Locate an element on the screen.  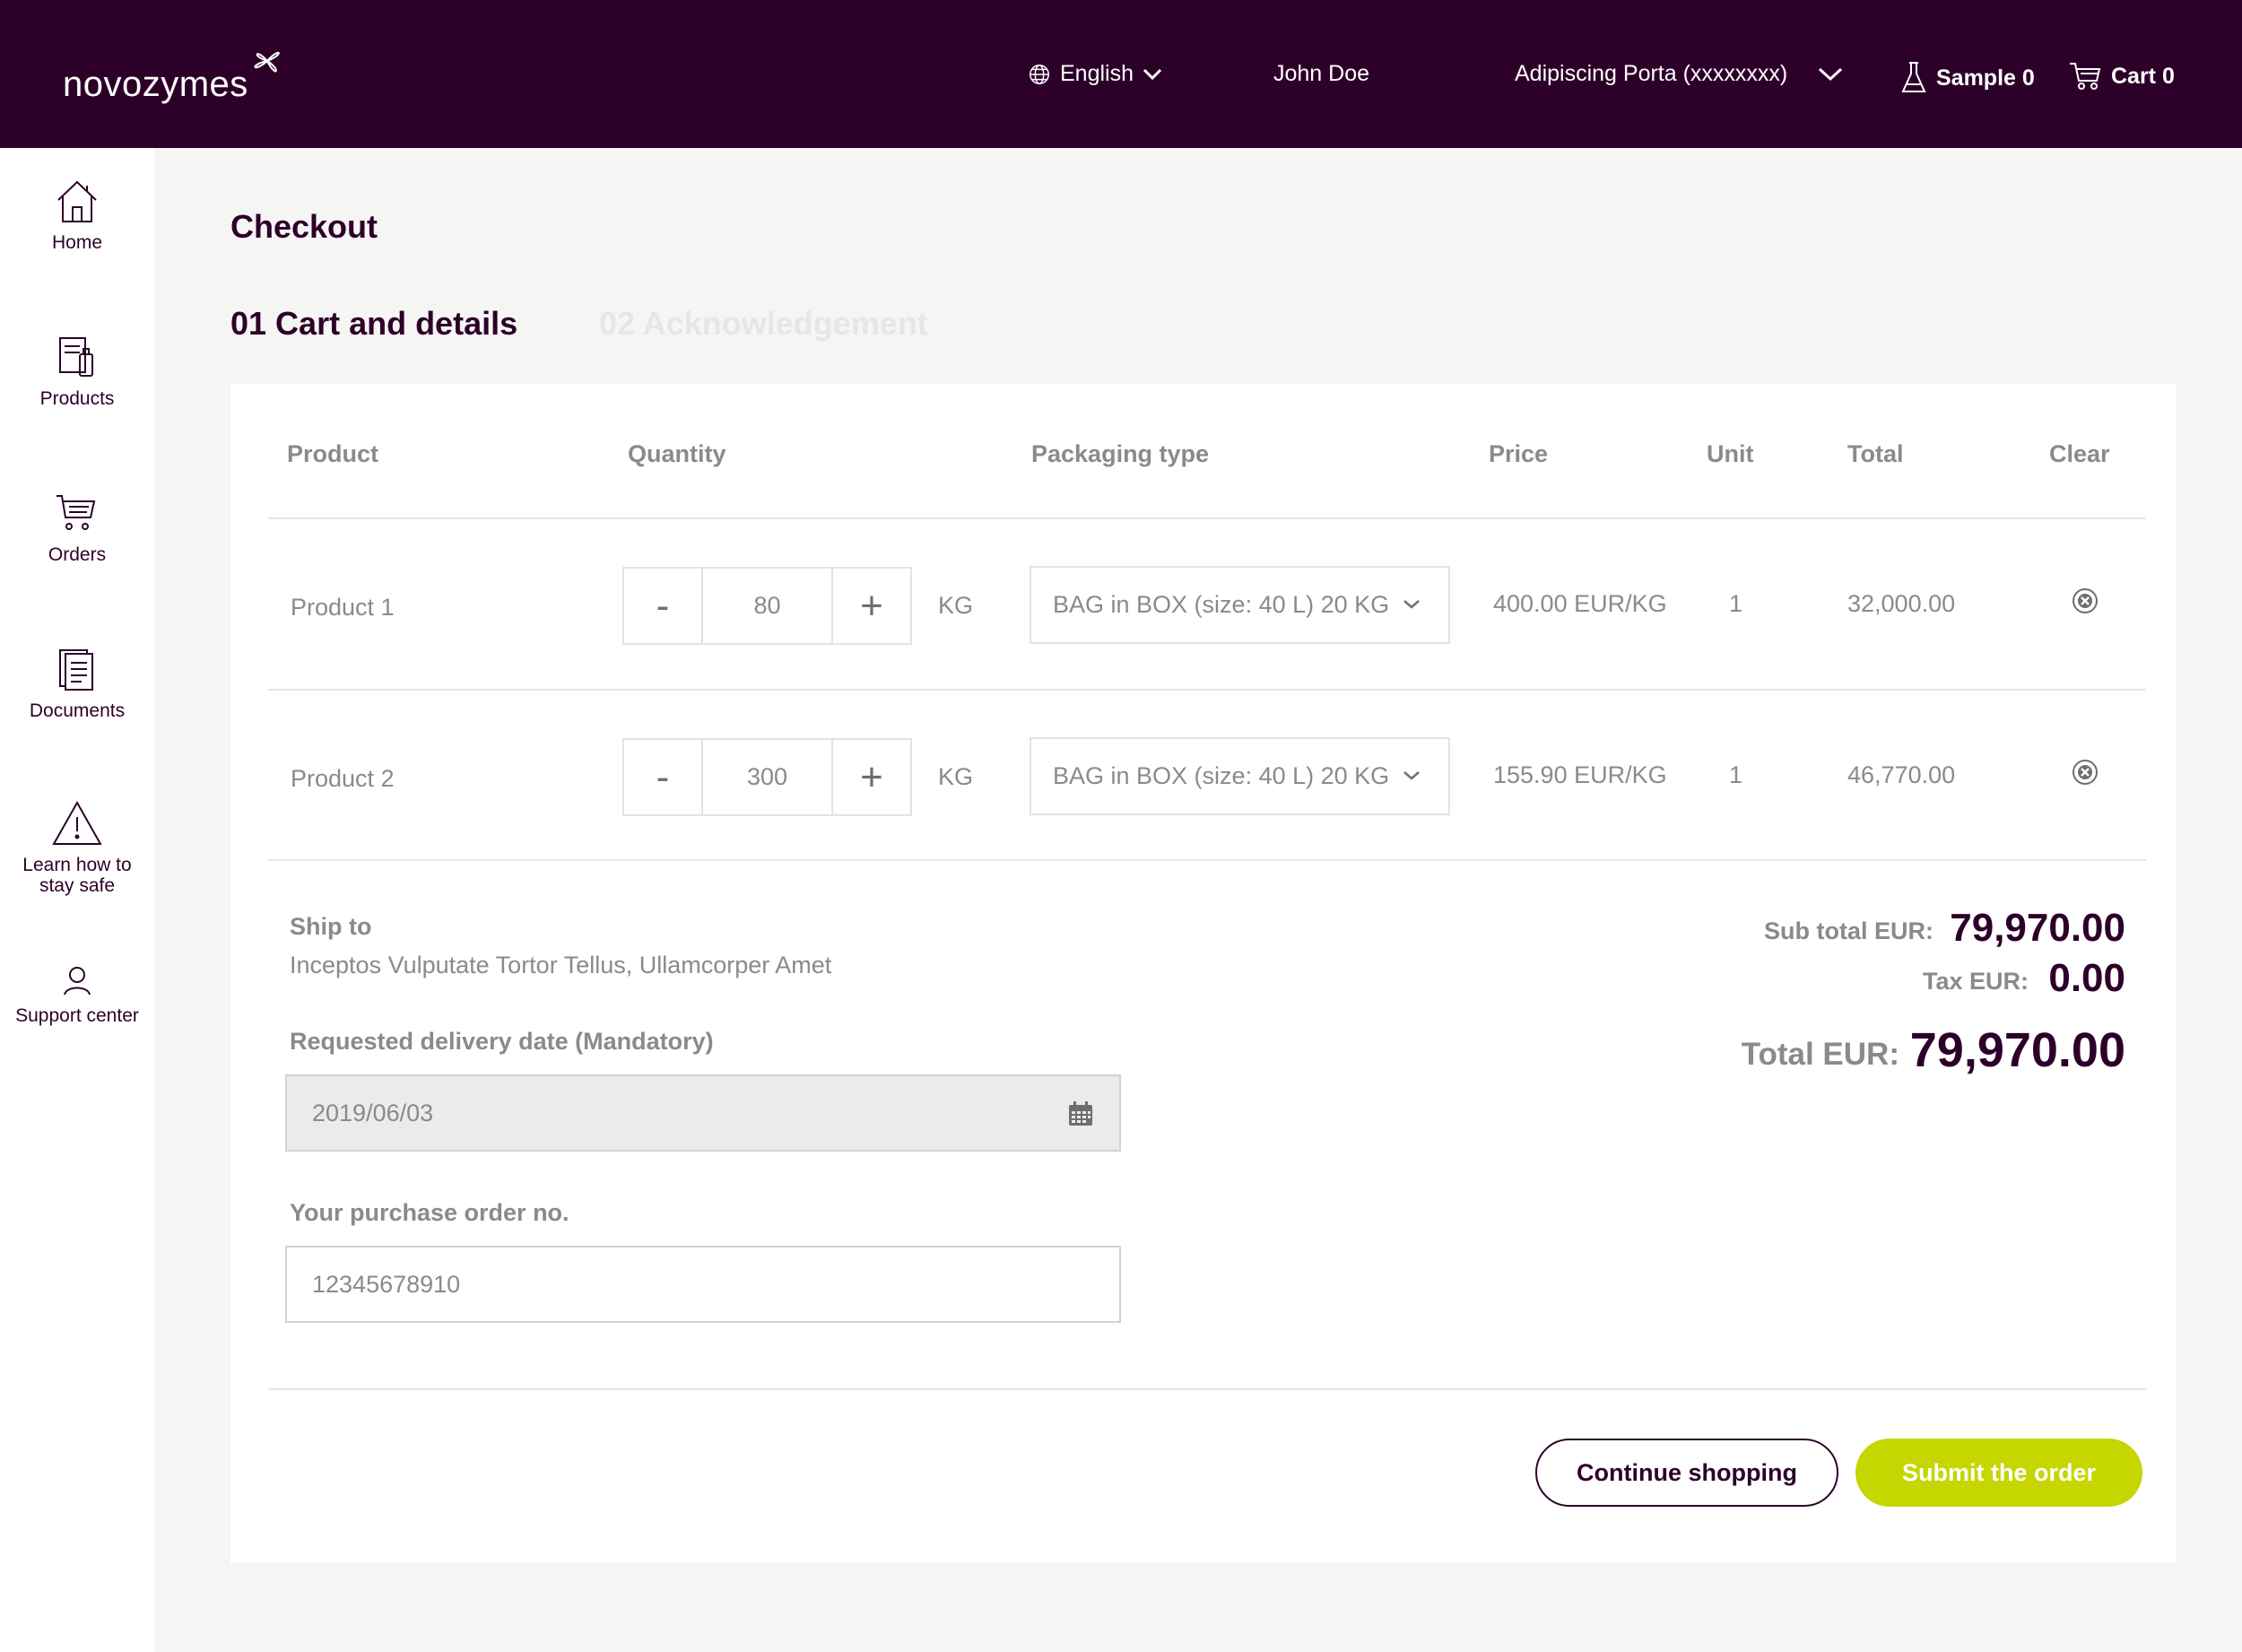
step-cart-and-details: 01 Cart and details is located at coordinates (373, 324).